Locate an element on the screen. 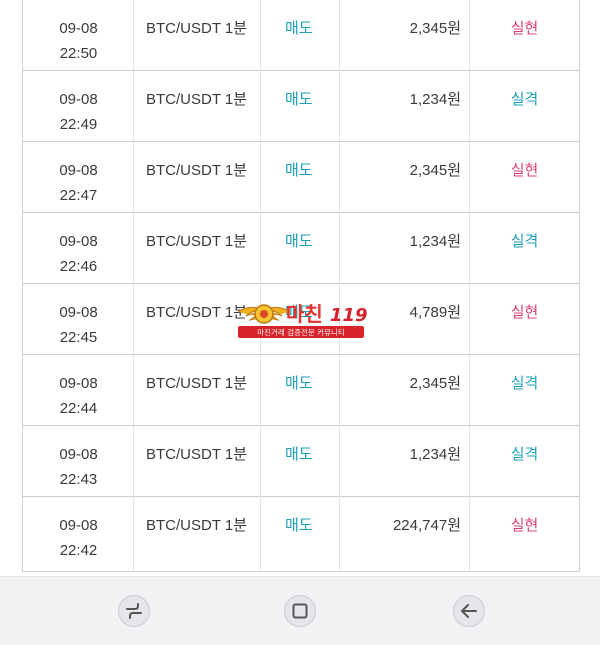  home-button is located at coordinates (300, 611).